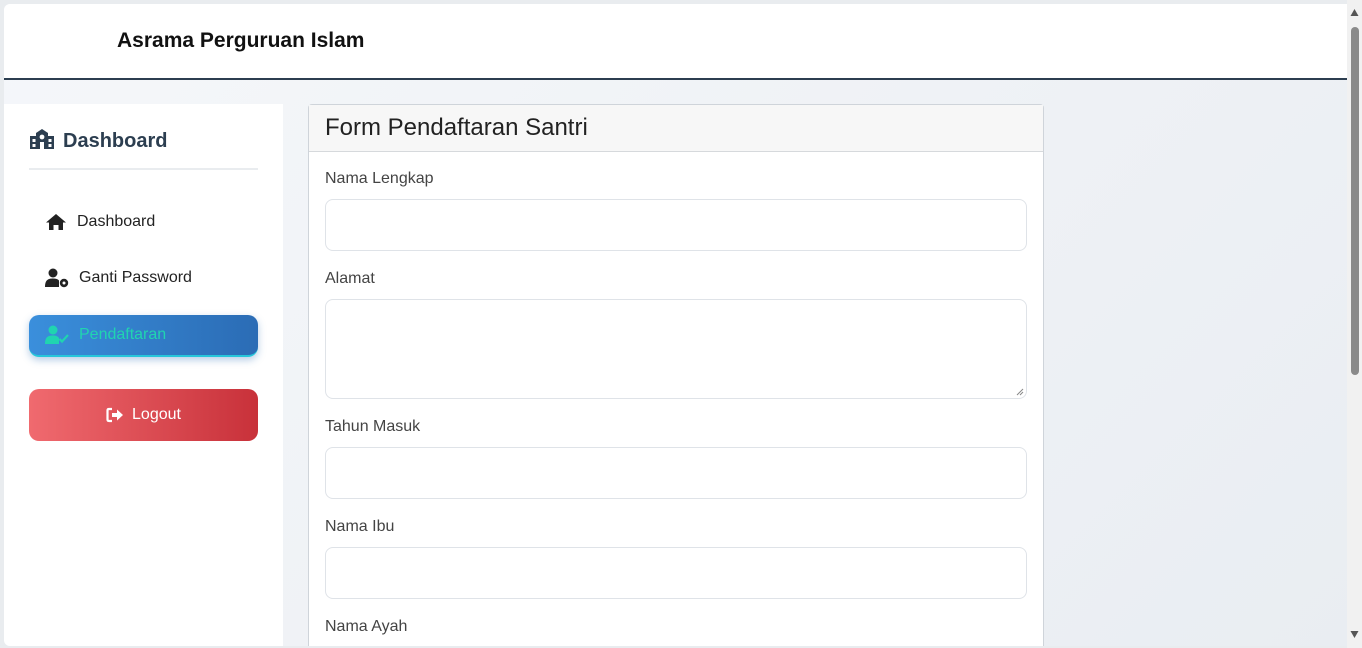  What do you see at coordinates (373, 426) in the screenshot?
I see `tahun-masuk-label: Tahun Masuk` at bounding box center [373, 426].